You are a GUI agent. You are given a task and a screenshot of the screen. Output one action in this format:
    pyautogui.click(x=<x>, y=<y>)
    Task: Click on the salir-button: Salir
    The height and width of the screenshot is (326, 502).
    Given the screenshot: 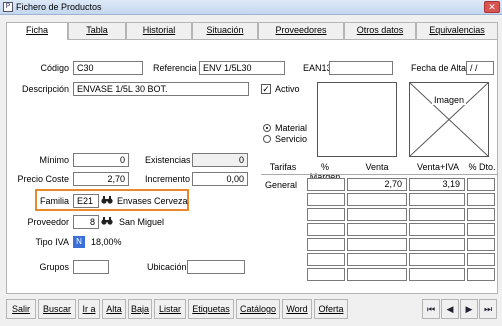 What is the action you would take?
    pyautogui.click(x=21, y=309)
    